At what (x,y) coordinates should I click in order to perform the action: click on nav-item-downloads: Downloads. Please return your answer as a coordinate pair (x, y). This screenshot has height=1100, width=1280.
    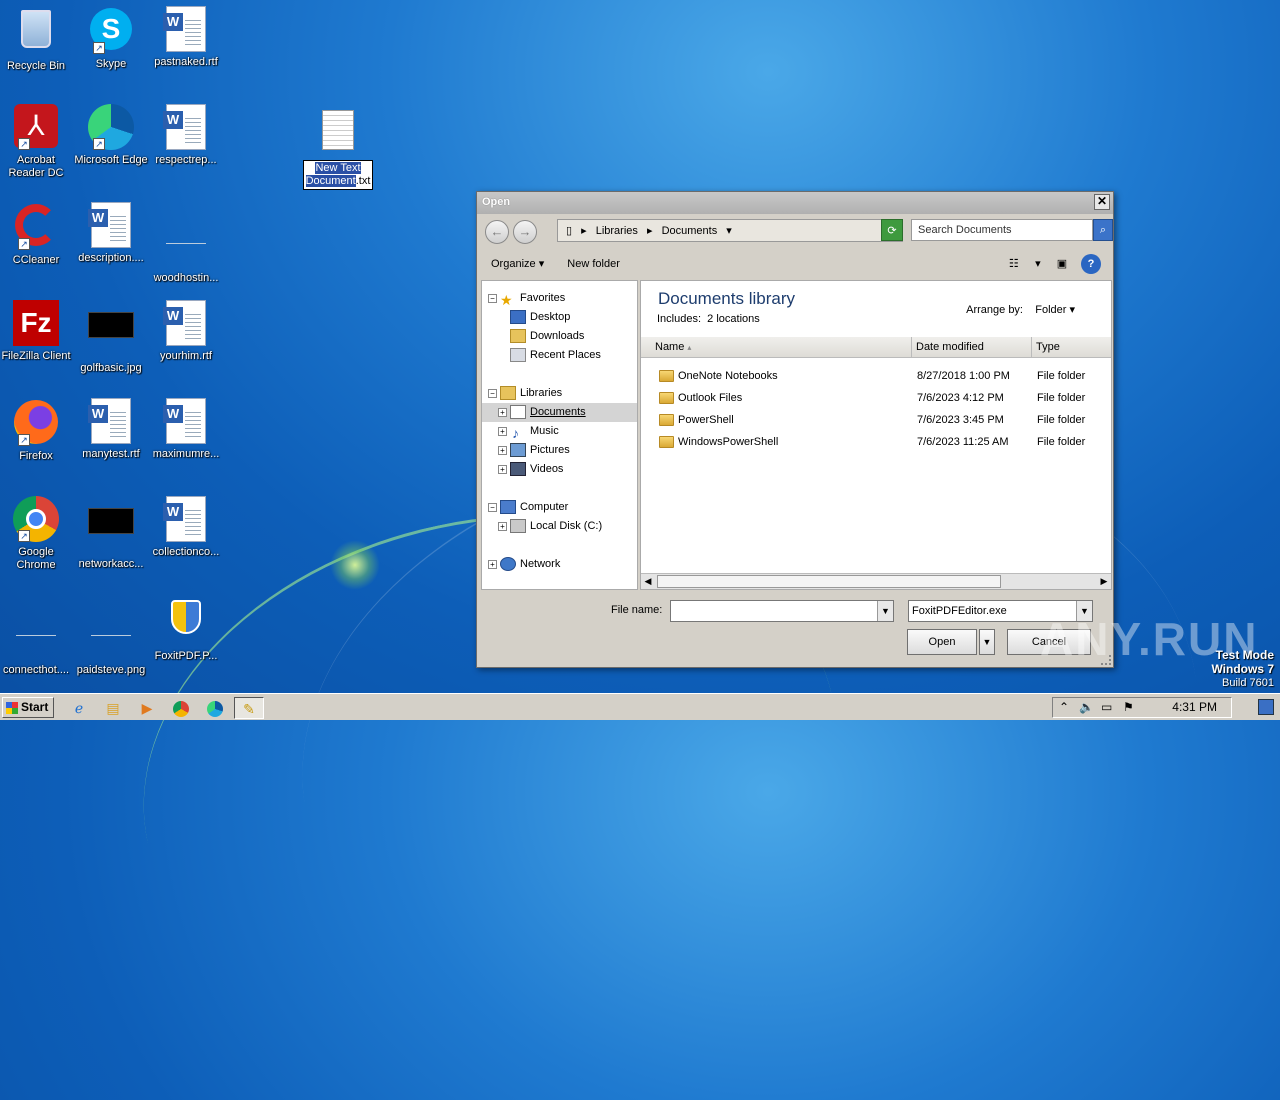
    Looking at the image, I should click on (559, 336).